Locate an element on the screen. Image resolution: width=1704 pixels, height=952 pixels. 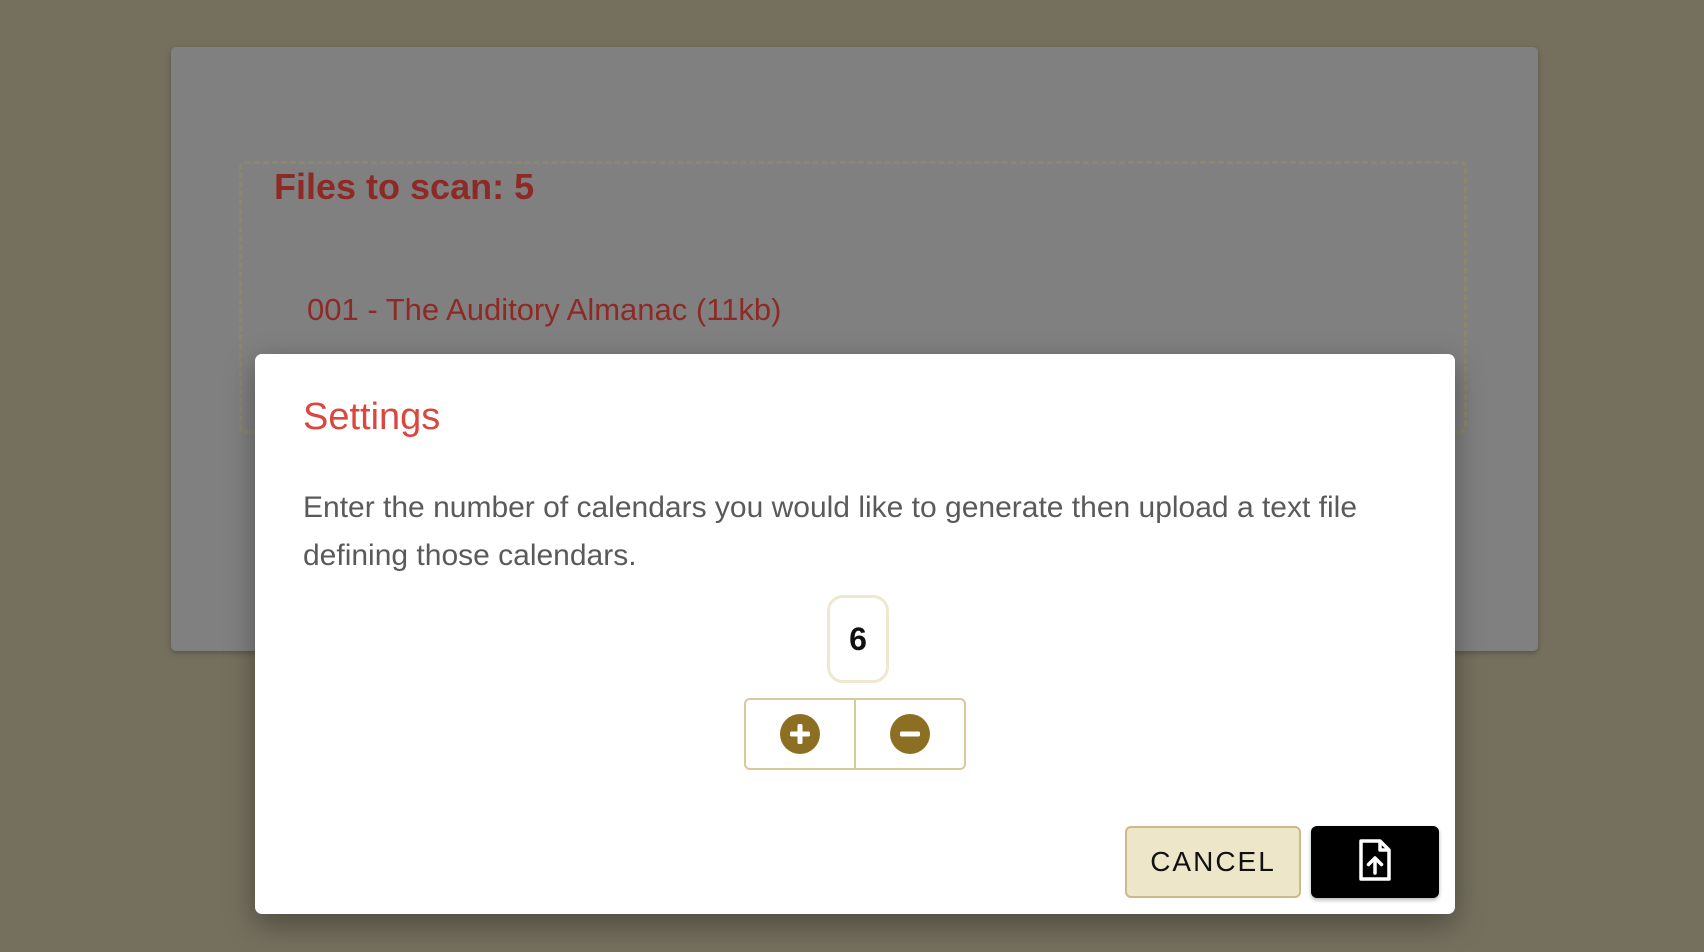
increment-button is located at coordinates (800, 734).